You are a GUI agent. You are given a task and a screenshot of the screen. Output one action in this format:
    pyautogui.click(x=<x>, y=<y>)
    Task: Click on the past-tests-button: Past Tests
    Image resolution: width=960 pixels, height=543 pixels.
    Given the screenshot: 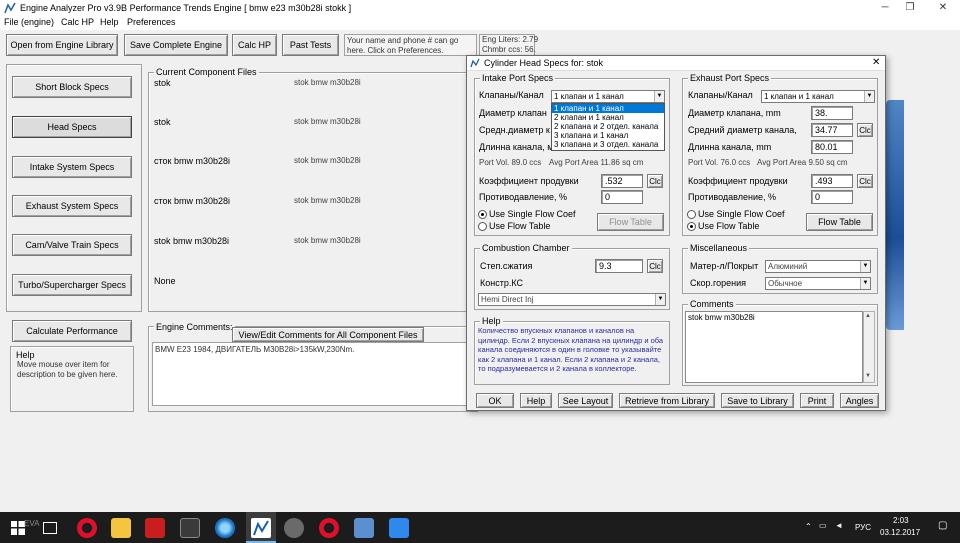 What is the action you would take?
    pyautogui.click(x=310, y=45)
    